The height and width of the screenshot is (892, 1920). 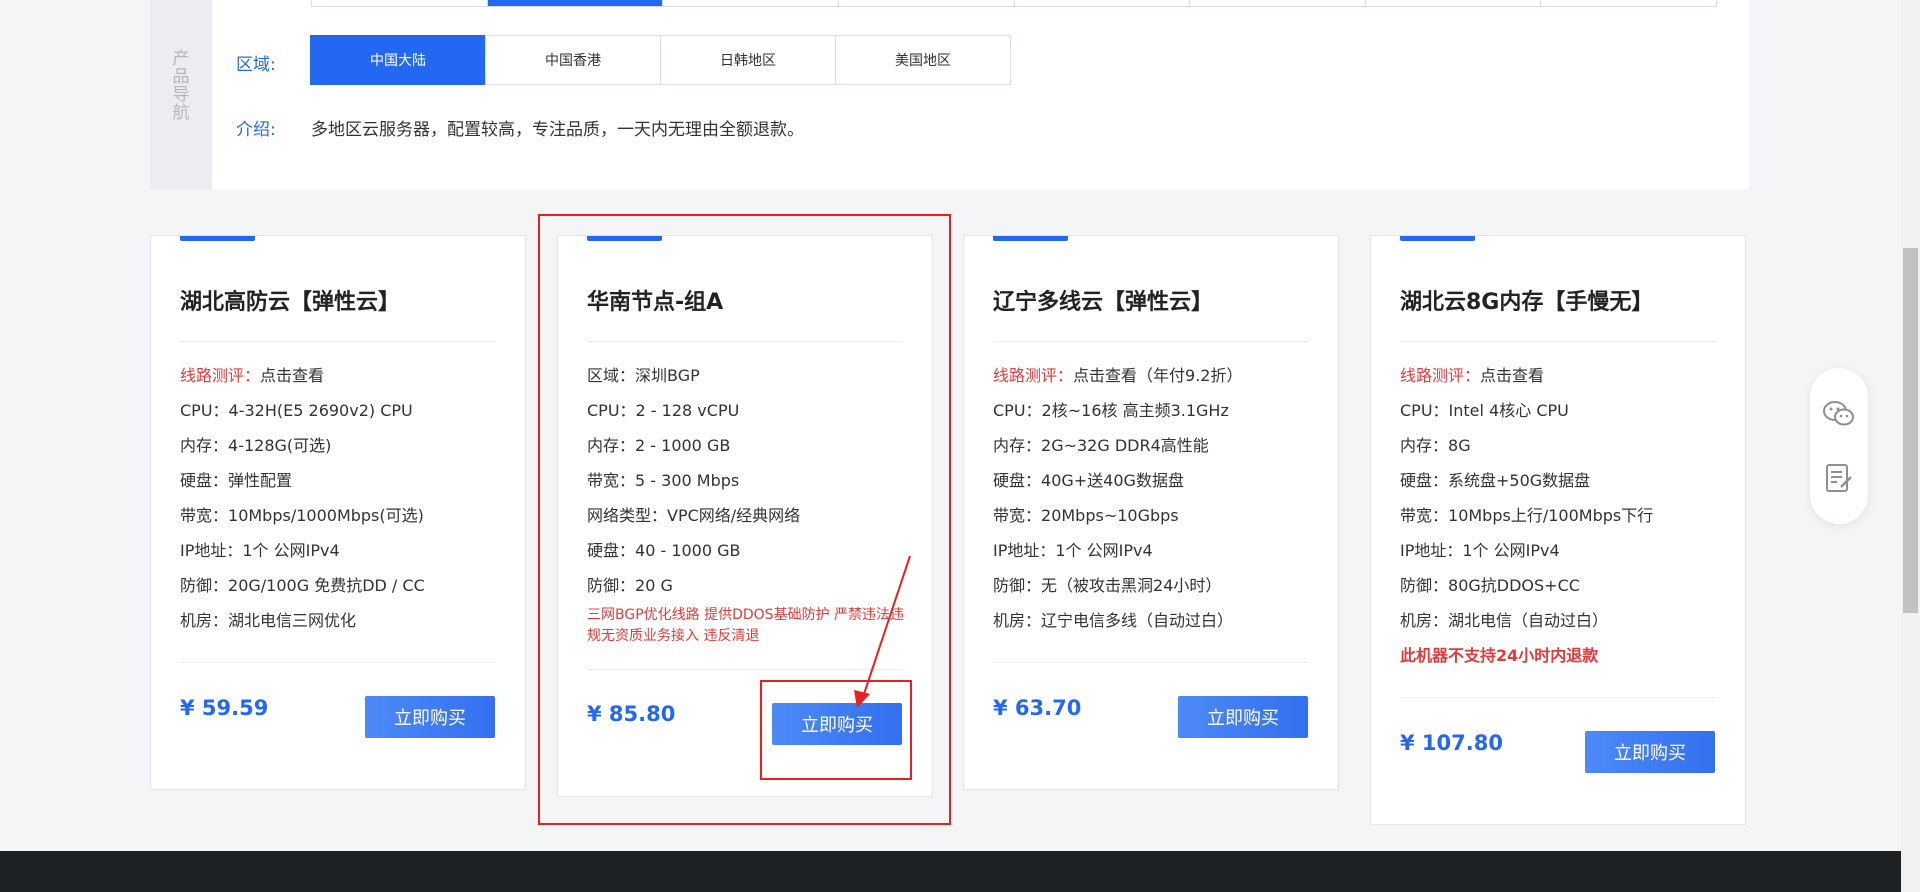 I want to click on price: ¥ 63.70, so click(x=1037, y=708).